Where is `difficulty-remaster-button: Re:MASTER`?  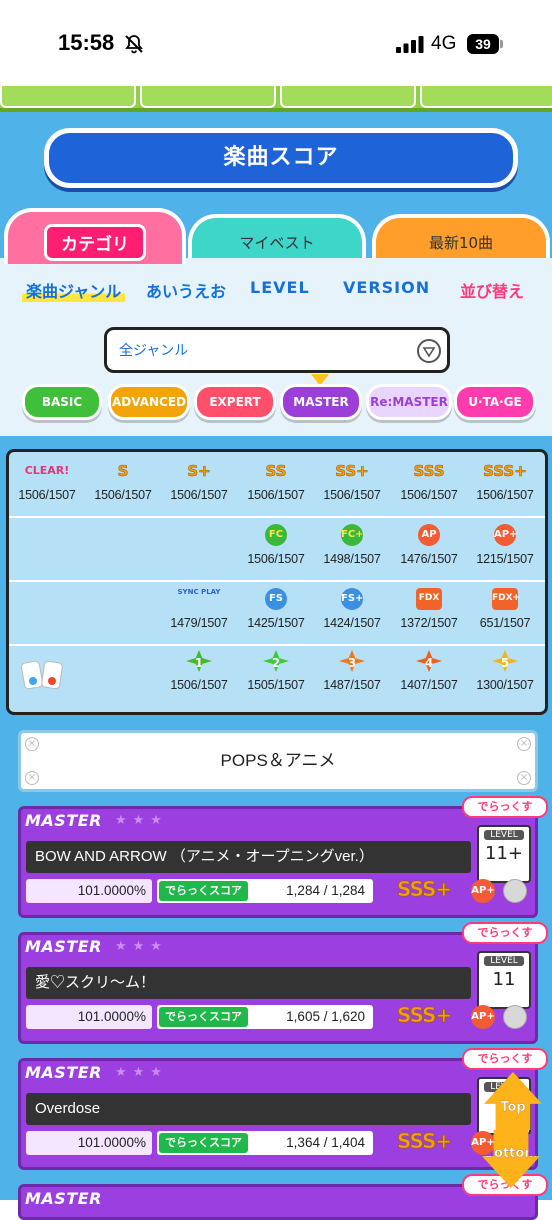 difficulty-remaster-button: Re:MASTER is located at coordinates (409, 402).